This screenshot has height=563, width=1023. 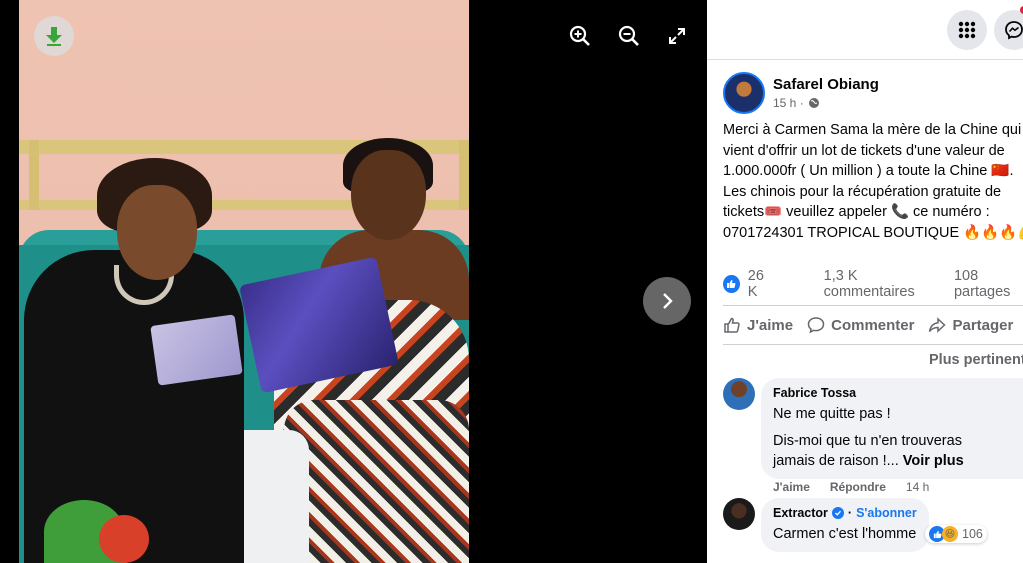 What do you see at coordinates (858, 487) in the screenshot?
I see `comment-reply-link: Répondre` at bounding box center [858, 487].